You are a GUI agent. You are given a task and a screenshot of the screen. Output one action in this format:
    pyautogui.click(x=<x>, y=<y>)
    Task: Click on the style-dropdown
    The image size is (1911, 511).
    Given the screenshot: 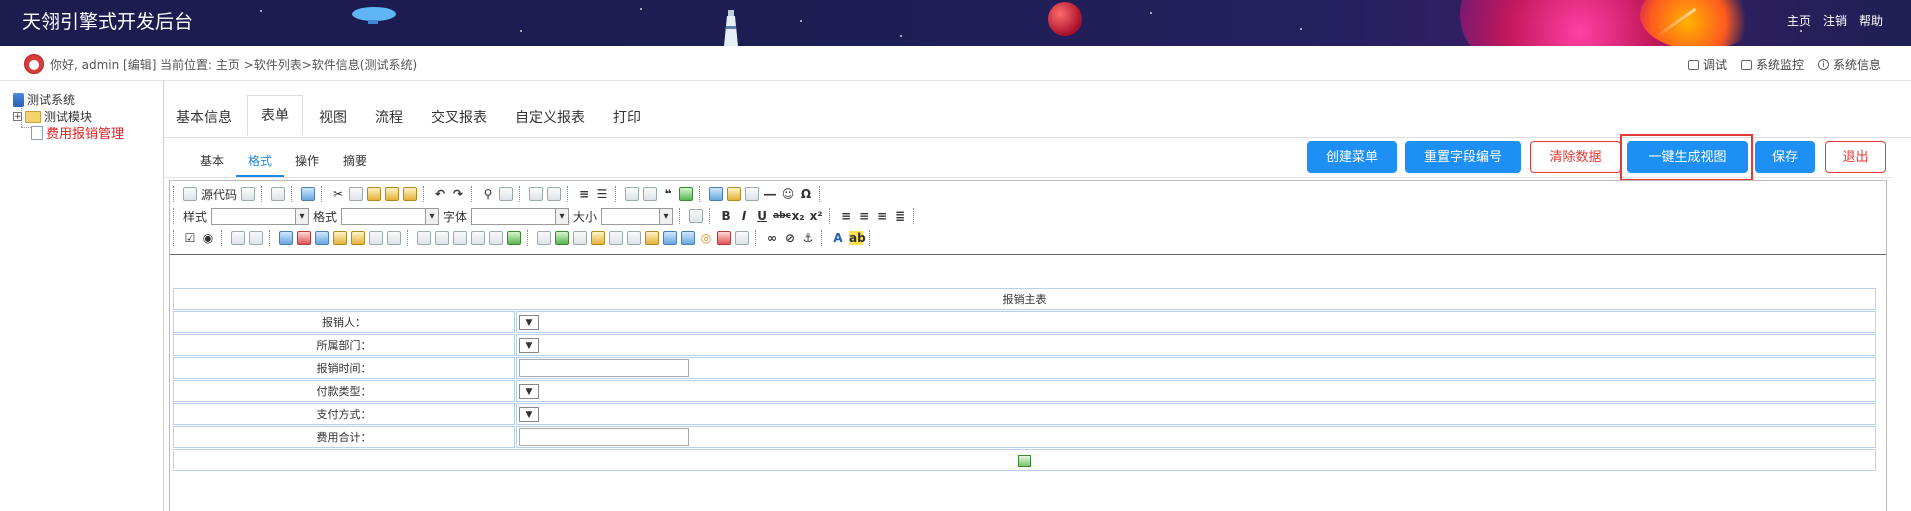 What is the action you would take?
    pyautogui.click(x=260, y=216)
    